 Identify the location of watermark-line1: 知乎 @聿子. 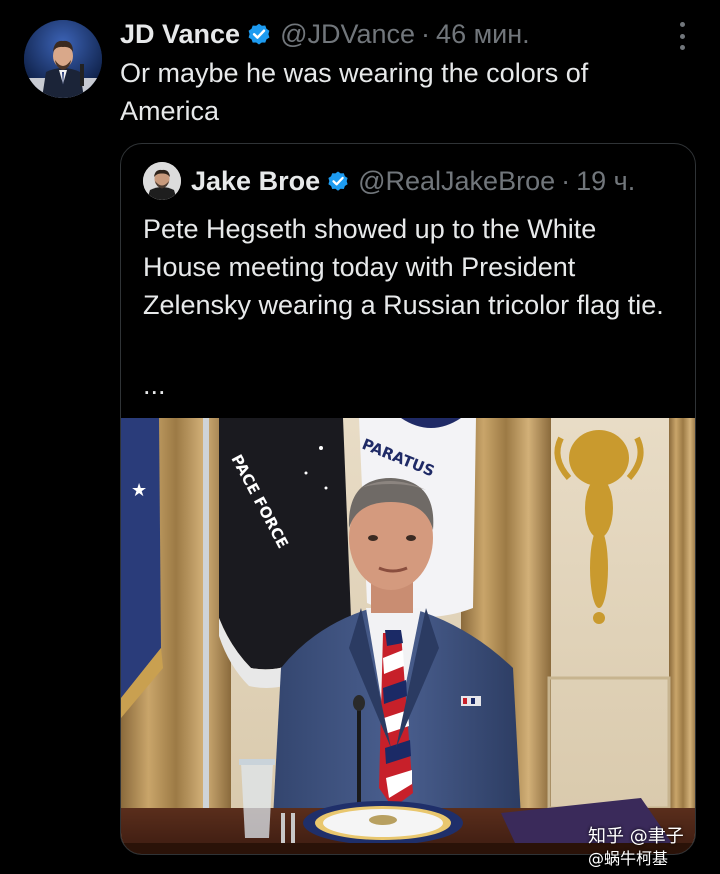
(636, 836).